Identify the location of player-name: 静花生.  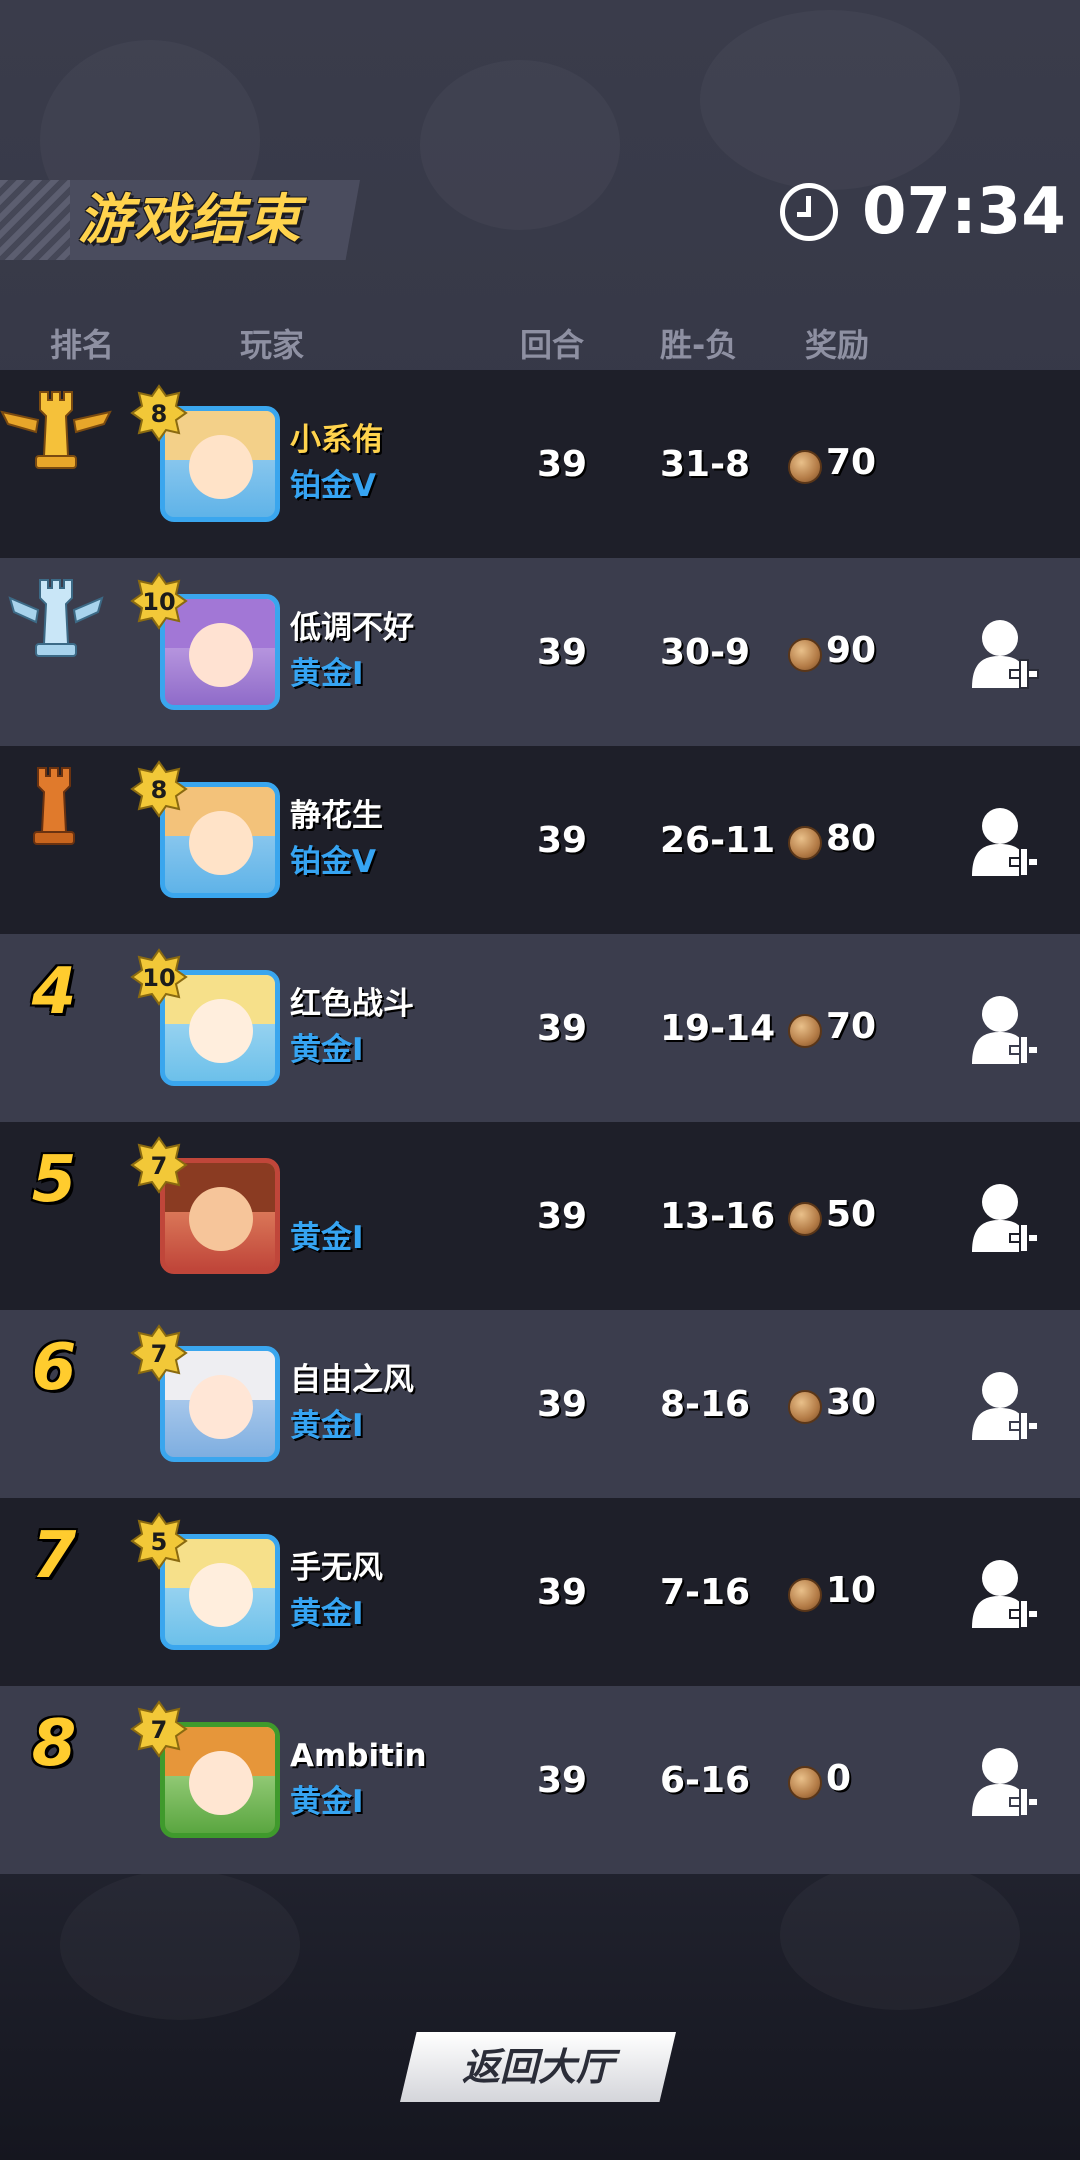
(336, 816).